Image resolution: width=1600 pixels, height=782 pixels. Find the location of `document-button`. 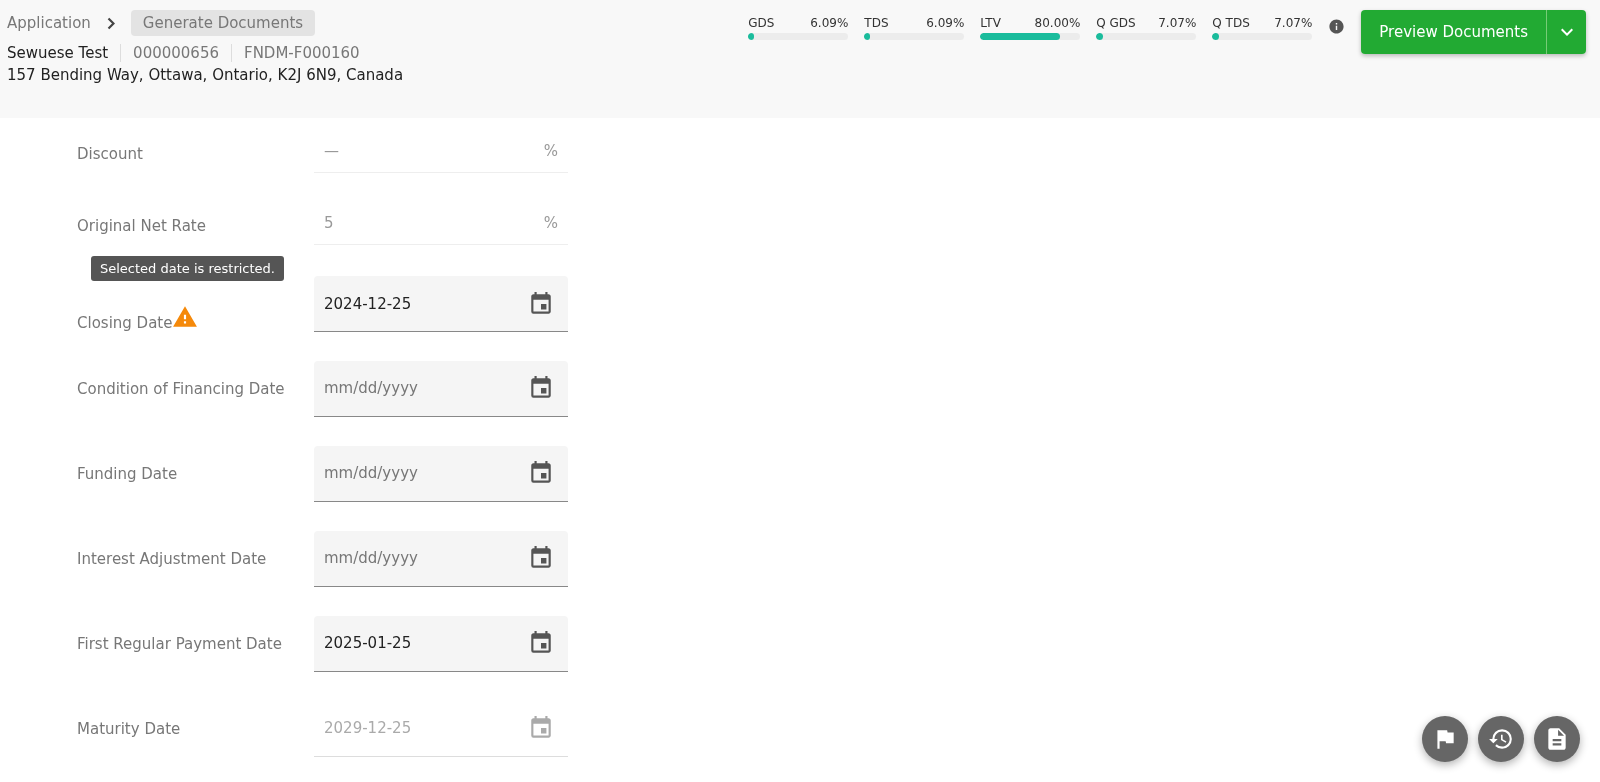

document-button is located at coordinates (1557, 739).